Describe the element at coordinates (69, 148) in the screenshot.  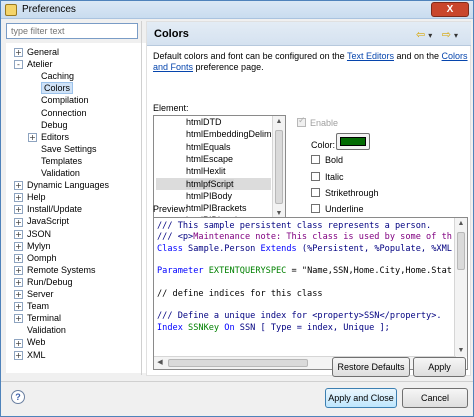
I see `tree-item-label: Save Settings` at that location.